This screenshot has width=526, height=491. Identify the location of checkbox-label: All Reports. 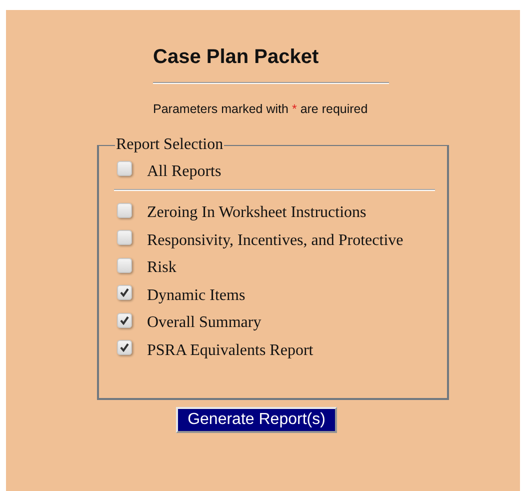
(184, 171).